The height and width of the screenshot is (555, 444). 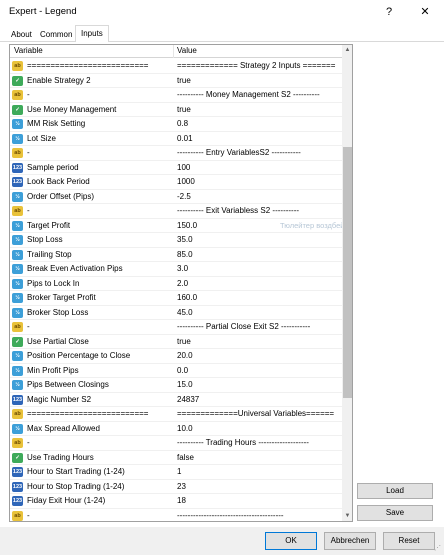 I want to click on variable-value: 100, so click(x=183, y=167).